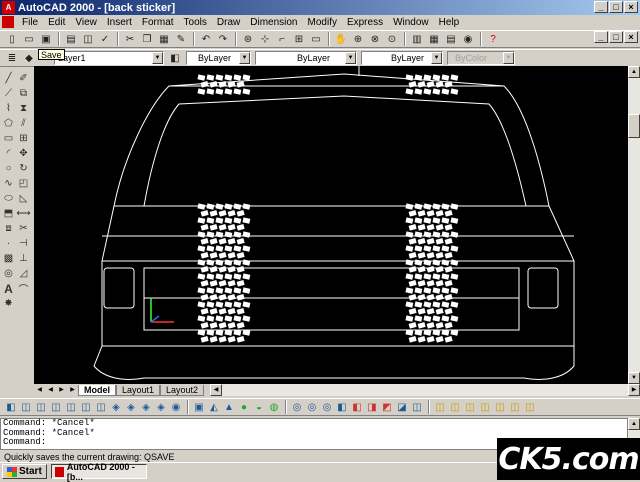  I want to click on copy-icon: ❐, so click(147, 39).